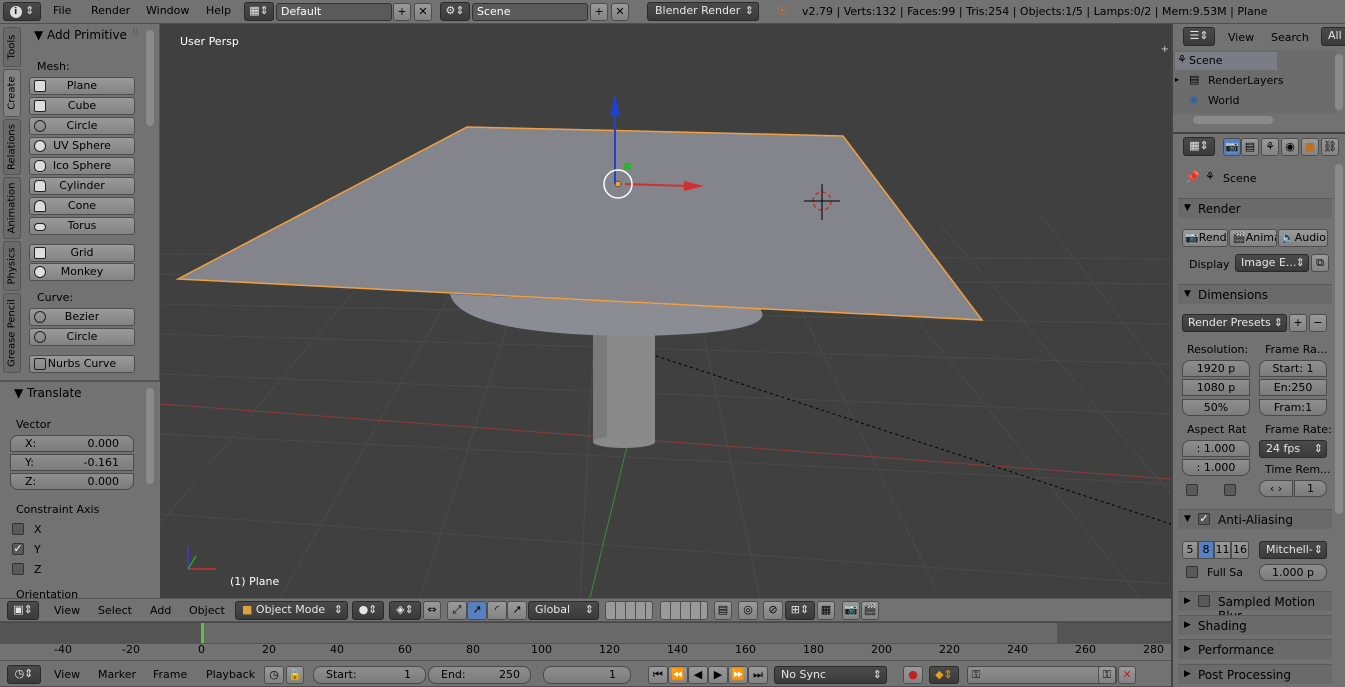 This screenshot has width=1345, height=687. What do you see at coordinates (455, 11) in the screenshot?
I see `scene-icon-button: ⚙⇕` at bounding box center [455, 11].